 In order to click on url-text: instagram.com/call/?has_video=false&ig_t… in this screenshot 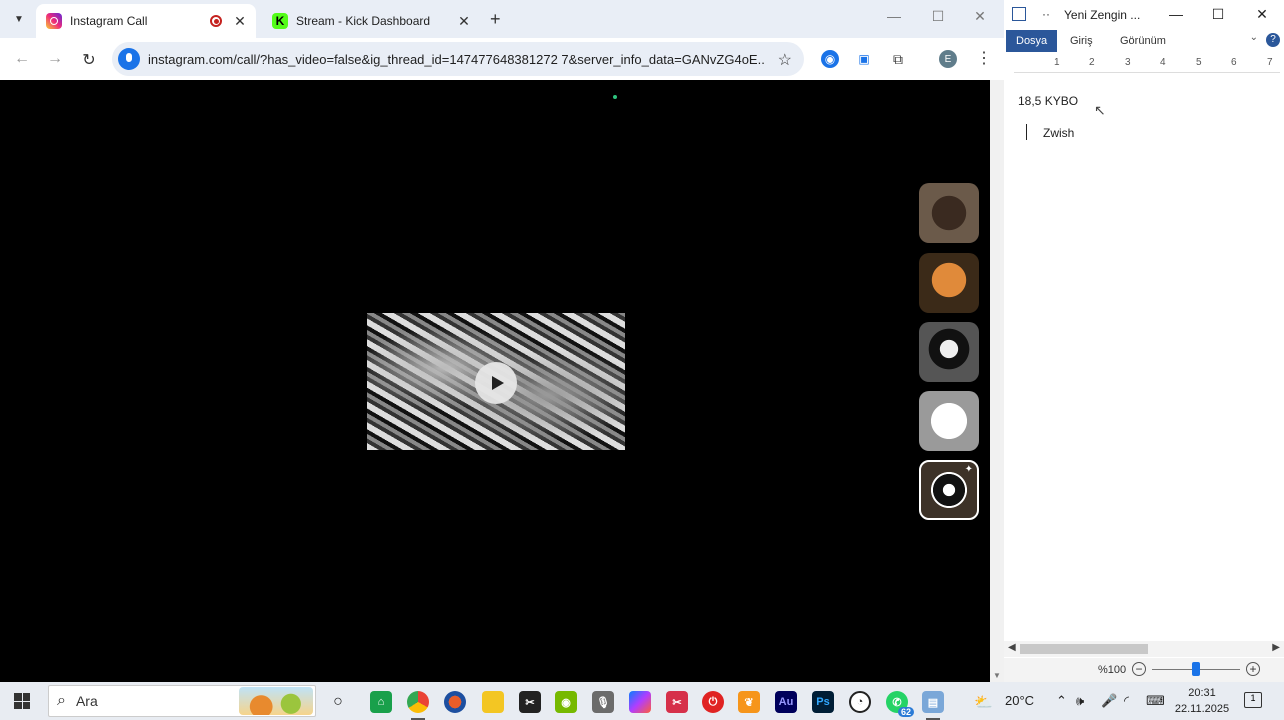, I will do `click(457, 59)`.